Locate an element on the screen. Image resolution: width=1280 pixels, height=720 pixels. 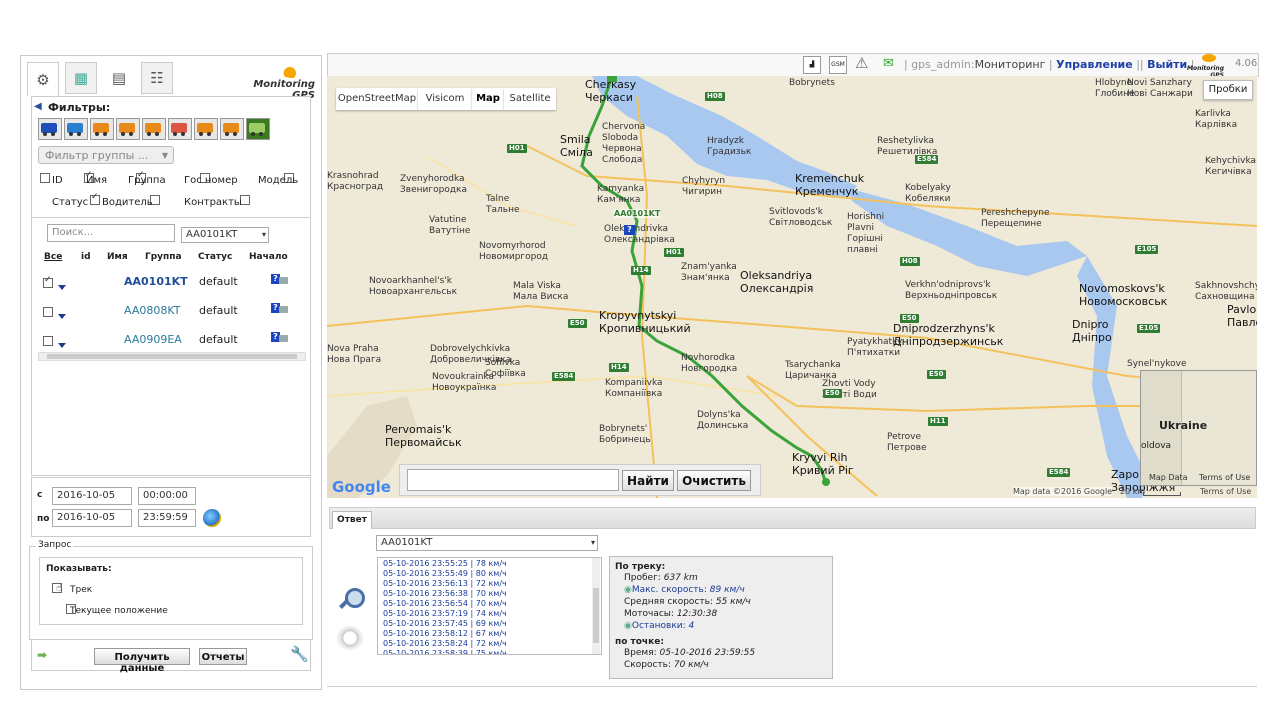
log-entry: 05-10-2016 23:56:54 | 70 км/ч is located at coordinates (445, 604).